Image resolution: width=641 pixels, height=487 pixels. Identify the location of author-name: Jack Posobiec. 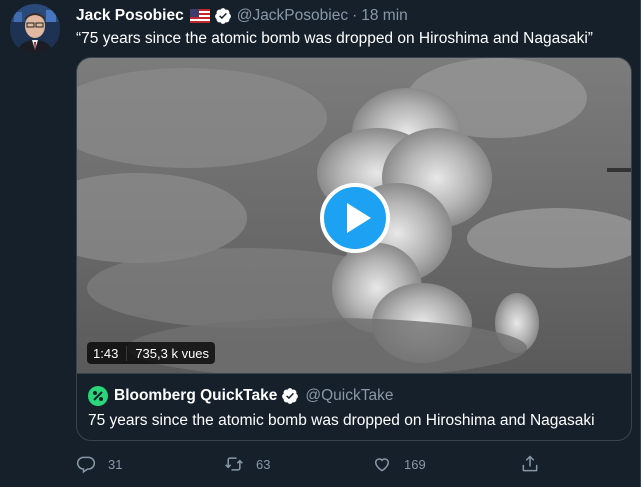
(130, 16).